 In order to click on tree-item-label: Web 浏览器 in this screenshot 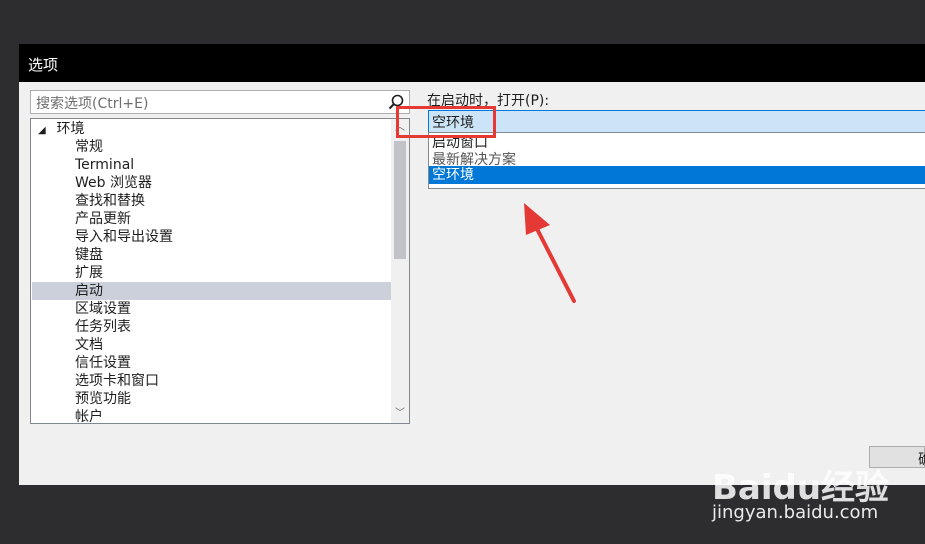, I will do `click(113, 183)`.